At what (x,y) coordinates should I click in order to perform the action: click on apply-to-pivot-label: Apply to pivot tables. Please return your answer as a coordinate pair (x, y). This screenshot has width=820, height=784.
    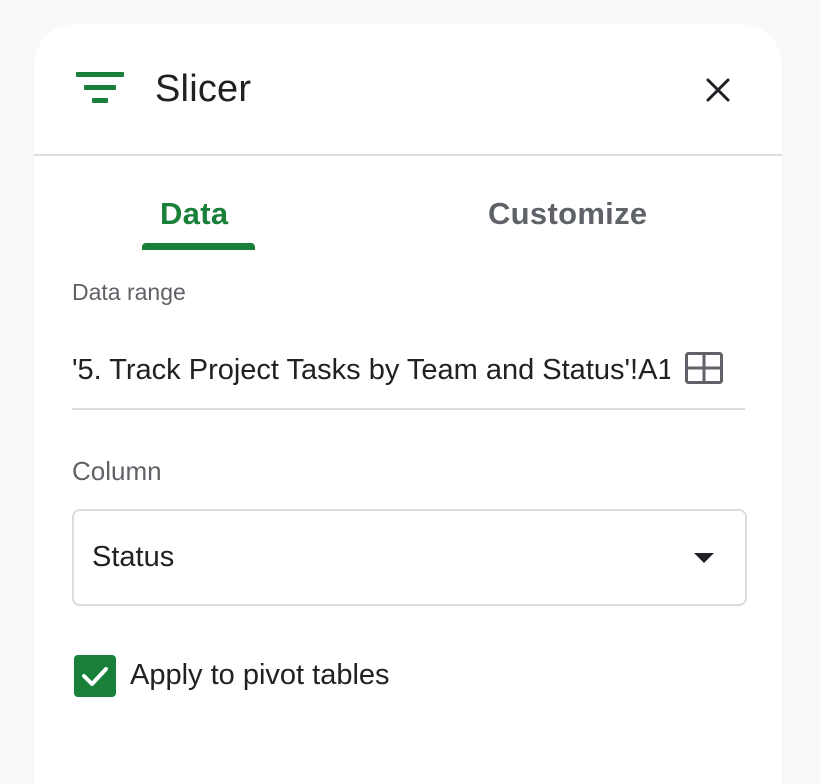
    Looking at the image, I should click on (260, 675).